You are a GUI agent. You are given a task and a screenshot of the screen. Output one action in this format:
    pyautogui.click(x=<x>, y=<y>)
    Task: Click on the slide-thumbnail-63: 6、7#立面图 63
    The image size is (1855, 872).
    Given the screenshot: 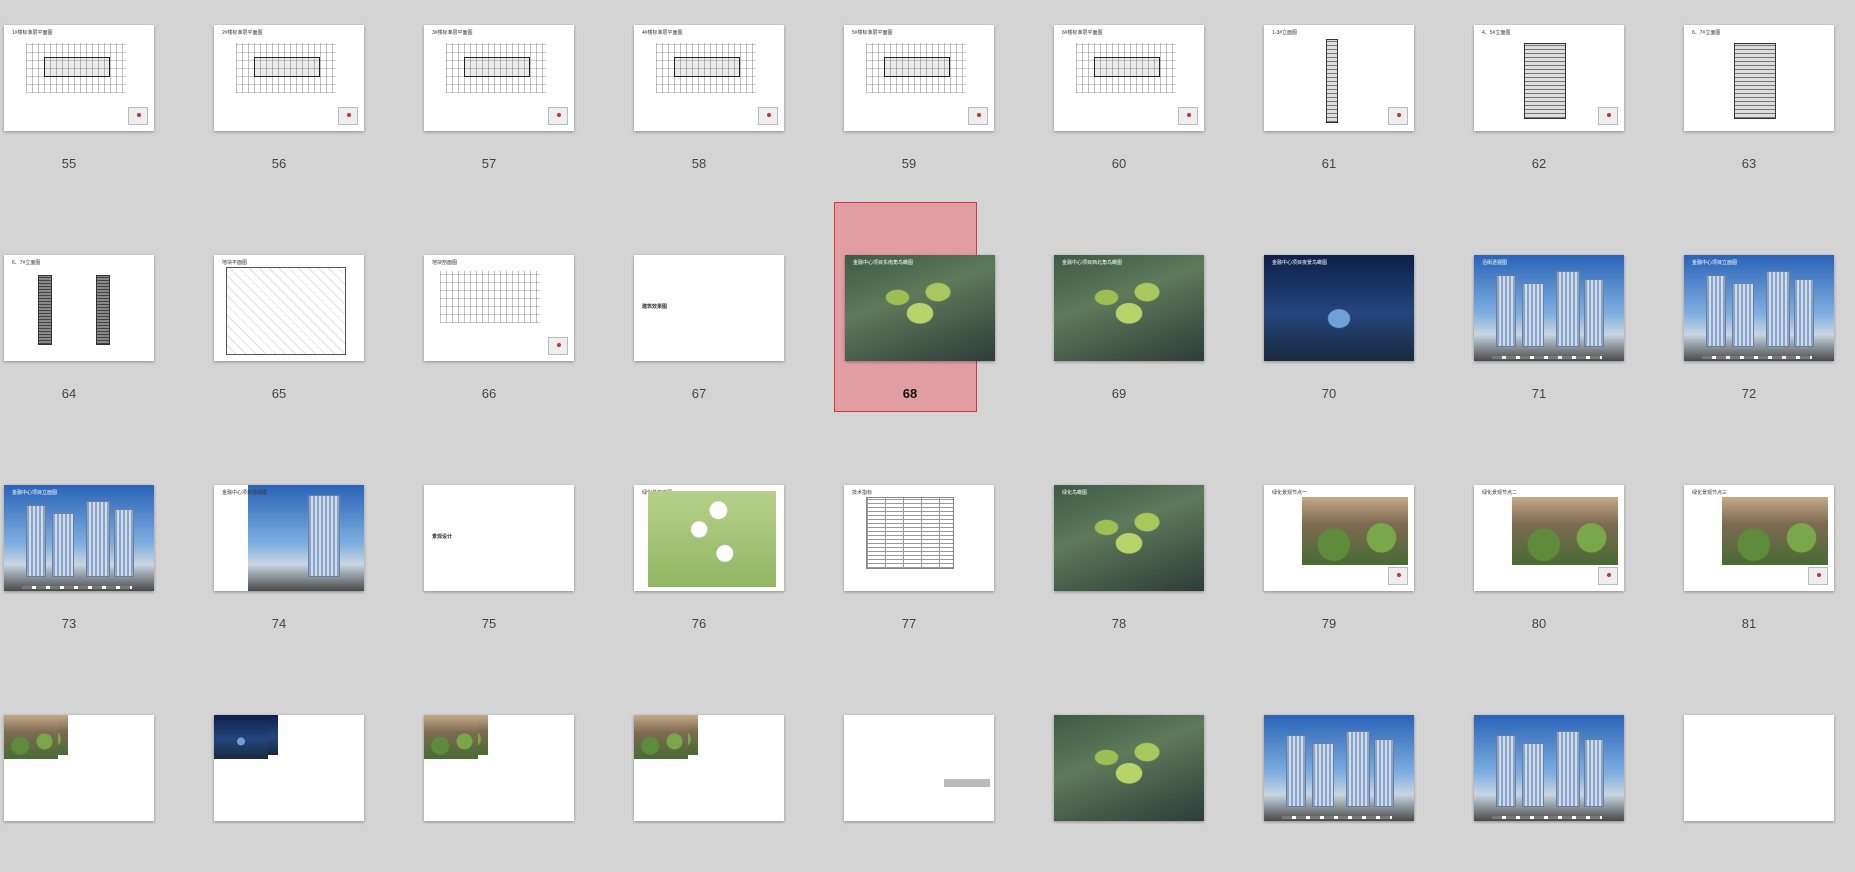 What is the action you would take?
    pyautogui.click(x=1749, y=91)
    